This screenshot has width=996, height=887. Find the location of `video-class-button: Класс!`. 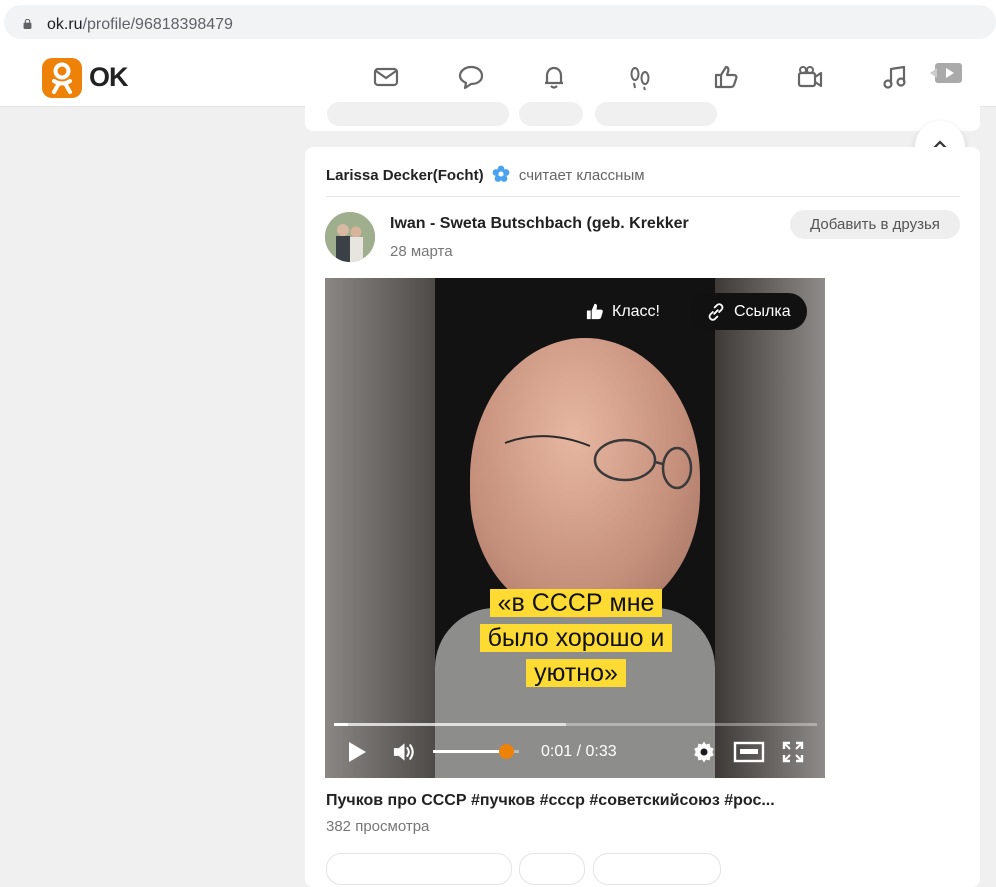

video-class-button: Класс! is located at coordinates (622, 311).